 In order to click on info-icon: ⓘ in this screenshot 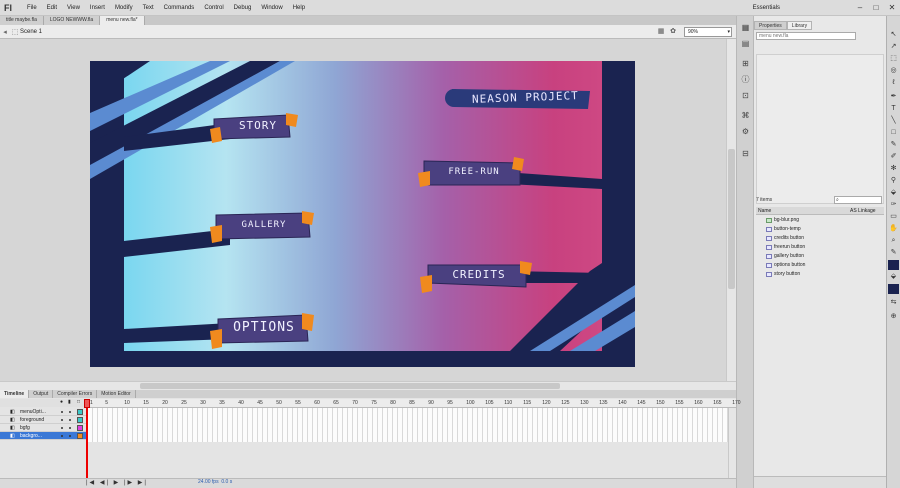, I will do `click(745, 79)`.